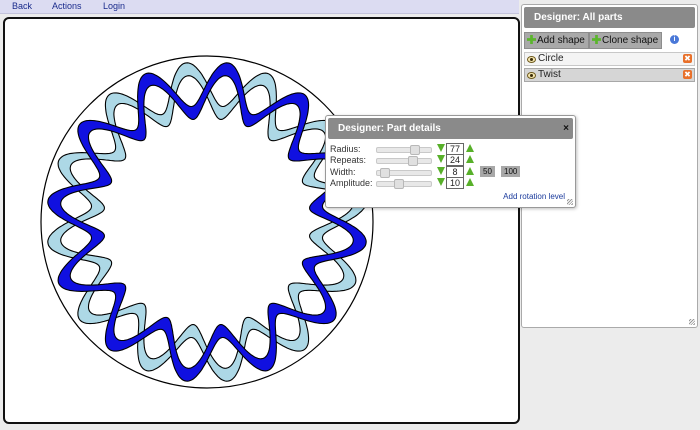 The image size is (700, 430). What do you see at coordinates (455, 160) in the screenshot?
I see `repeats-value: 24` at bounding box center [455, 160].